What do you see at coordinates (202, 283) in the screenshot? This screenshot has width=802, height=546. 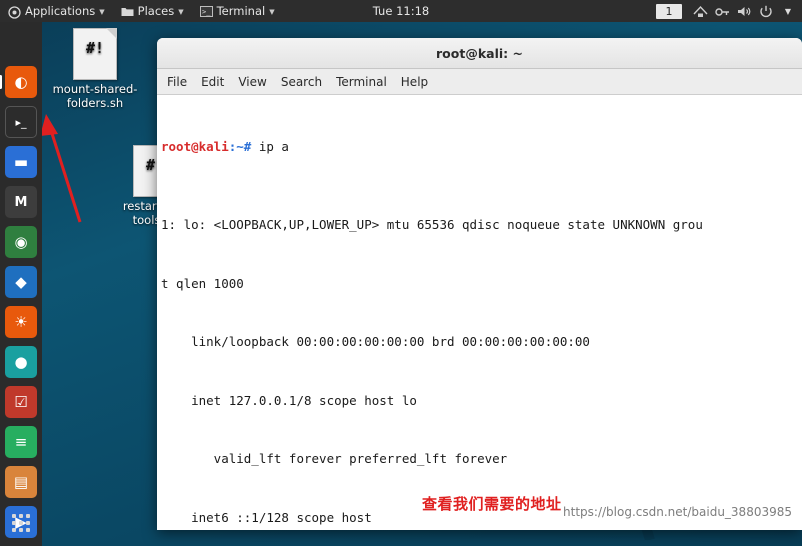 I see `terminal-output-line: t qlen 1000` at bounding box center [202, 283].